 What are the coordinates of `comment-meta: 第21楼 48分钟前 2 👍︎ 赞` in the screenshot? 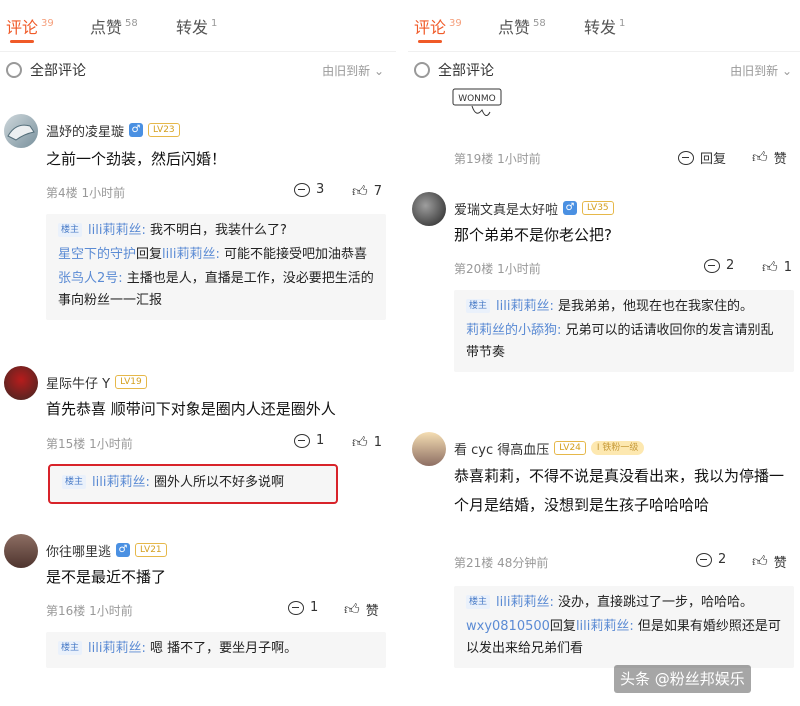 It's located at (624, 562).